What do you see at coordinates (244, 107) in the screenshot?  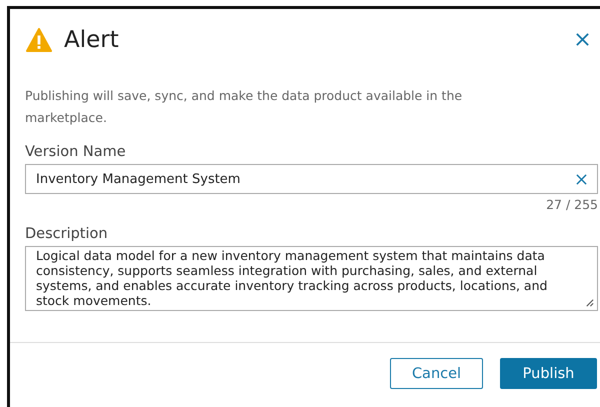 I see `dialog-message: Publishing will save, sync, and make the data product available in the marketplace.` at bounding box center [244, 107].